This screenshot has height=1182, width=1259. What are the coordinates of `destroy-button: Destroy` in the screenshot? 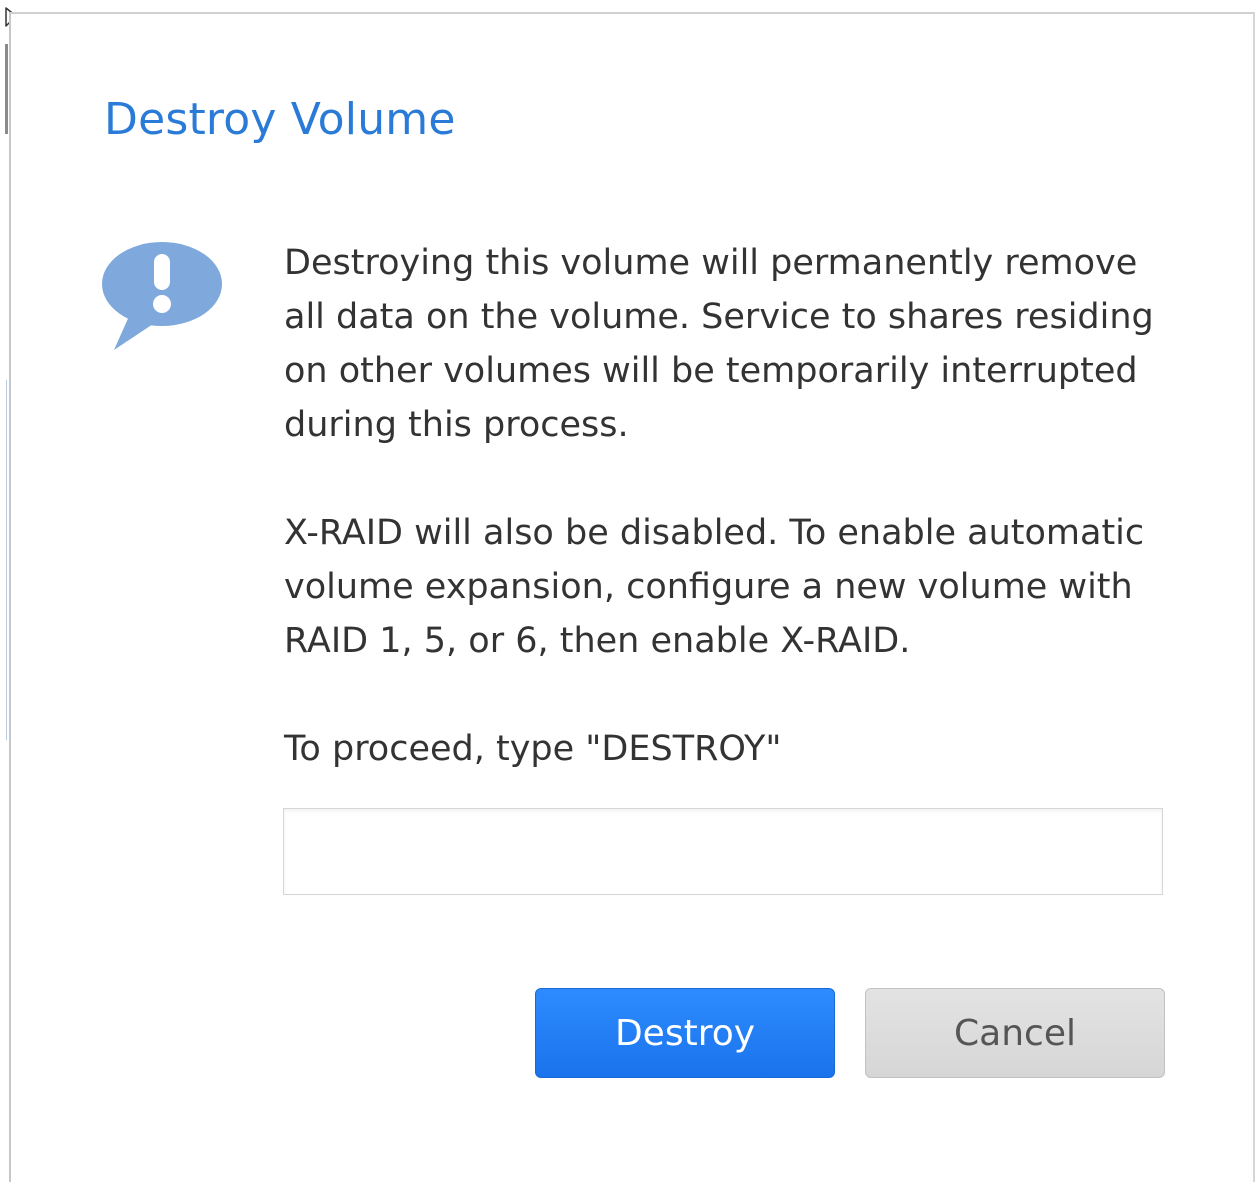 It's located at (685, 1033).